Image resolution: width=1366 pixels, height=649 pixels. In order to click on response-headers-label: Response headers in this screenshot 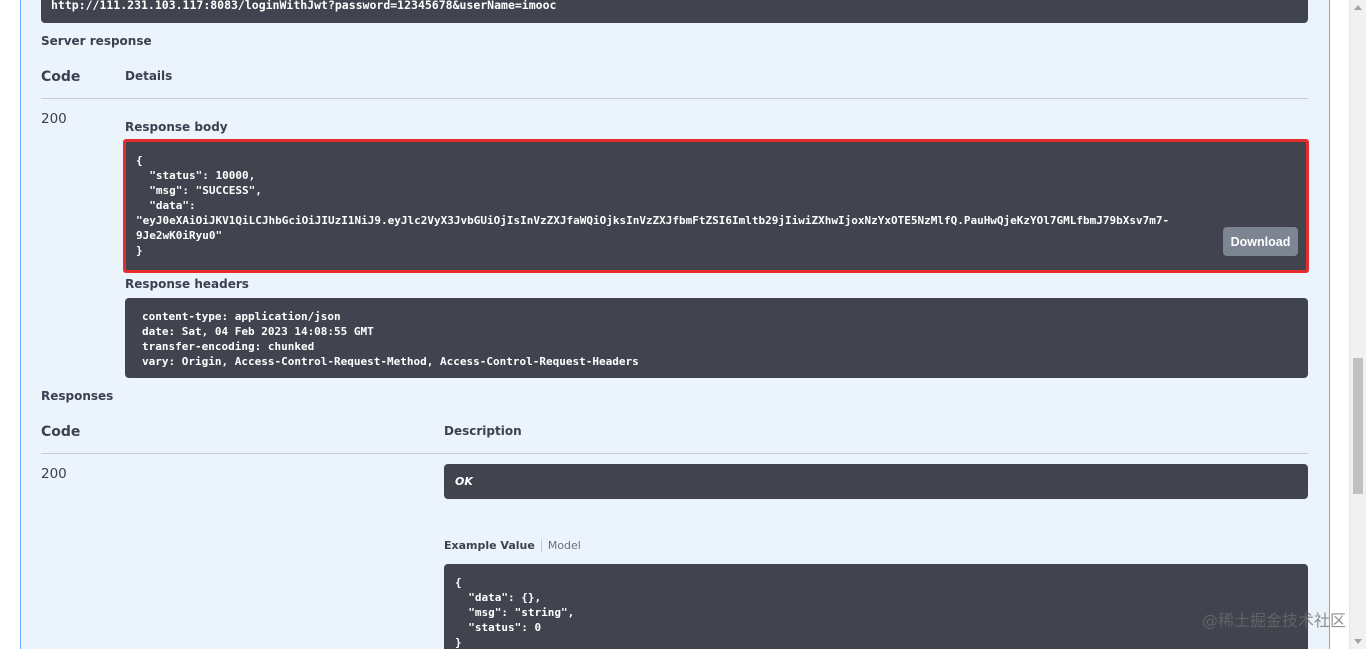, I will do `click(187, 284)`.